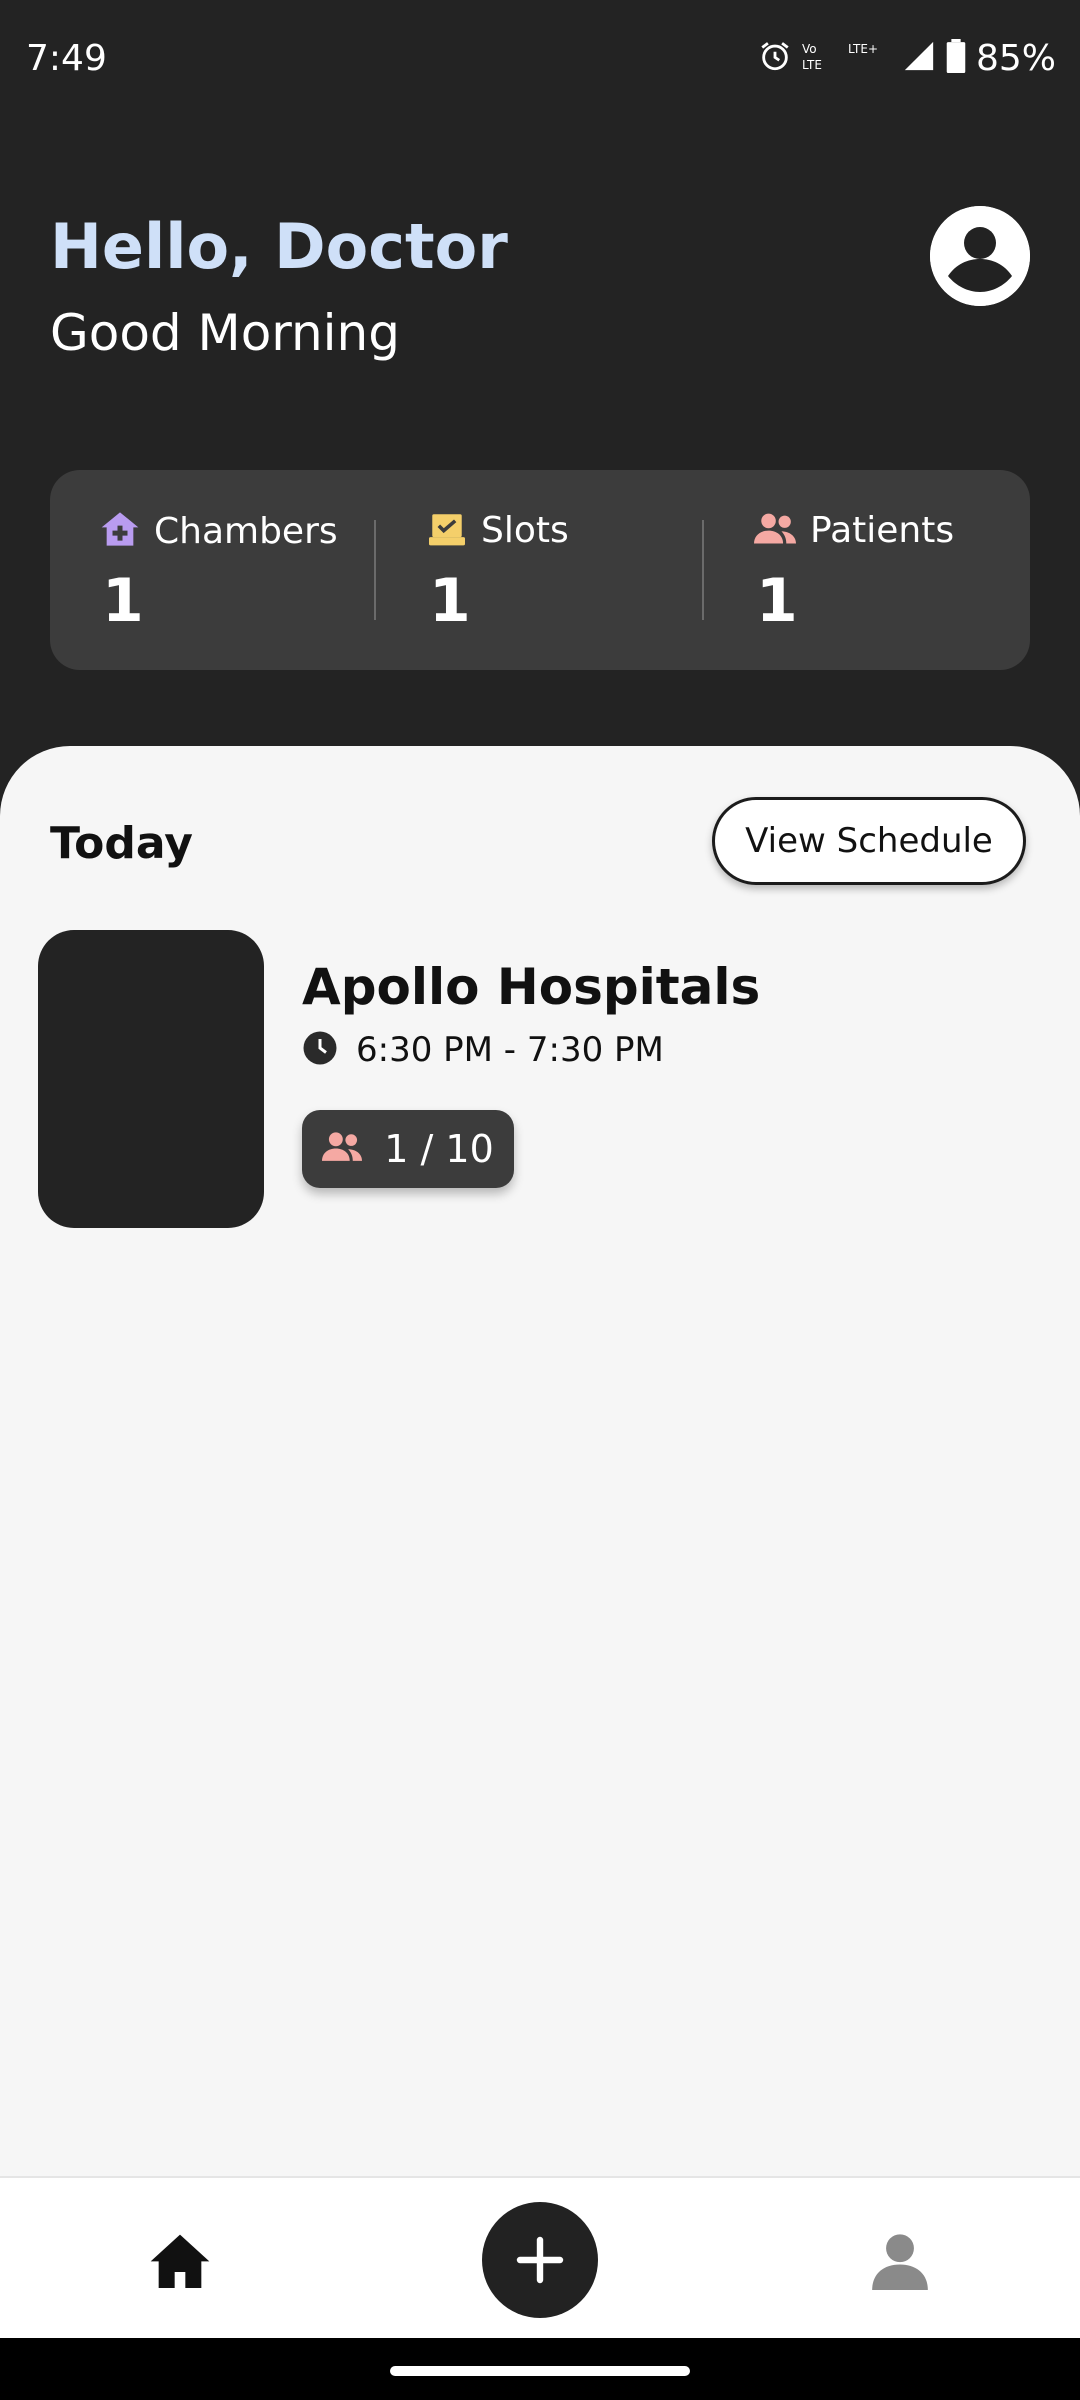  I want to click on volte-icon: Vo LTE, so click(820, 58).